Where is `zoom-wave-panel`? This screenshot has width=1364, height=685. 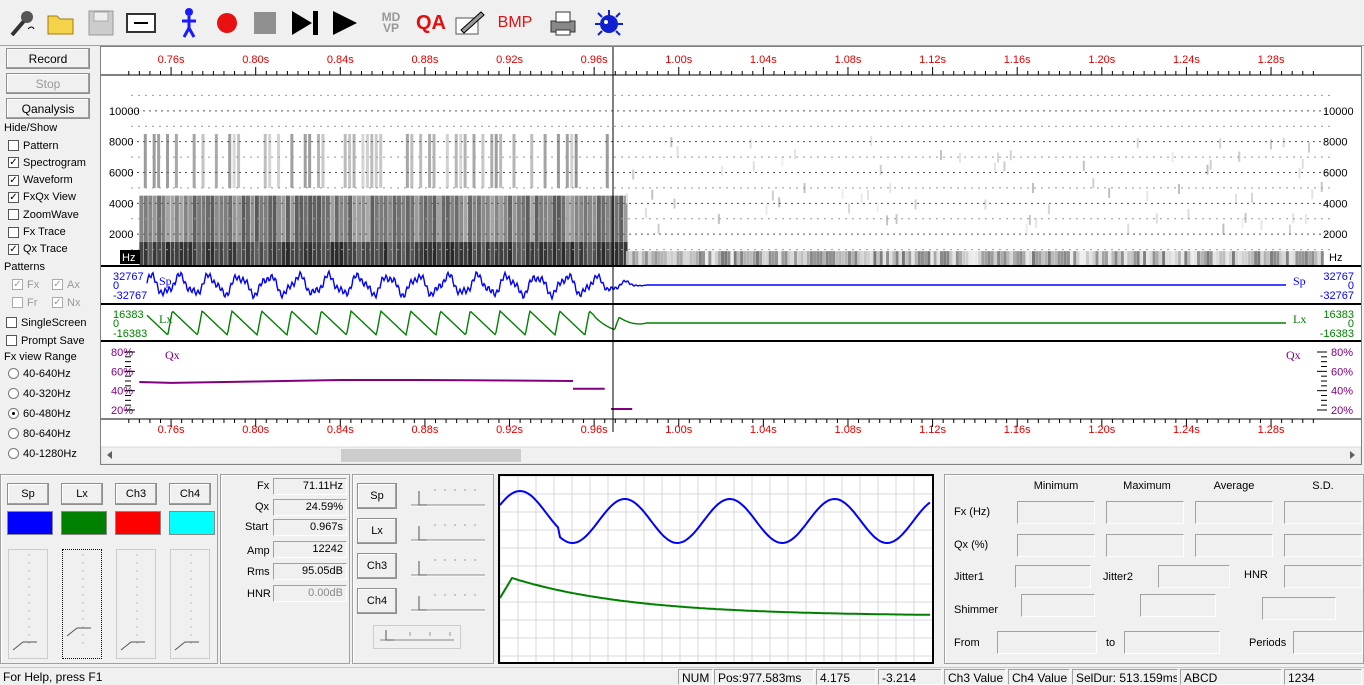 zoom-wave-panel is located at coordinates (716, 569).